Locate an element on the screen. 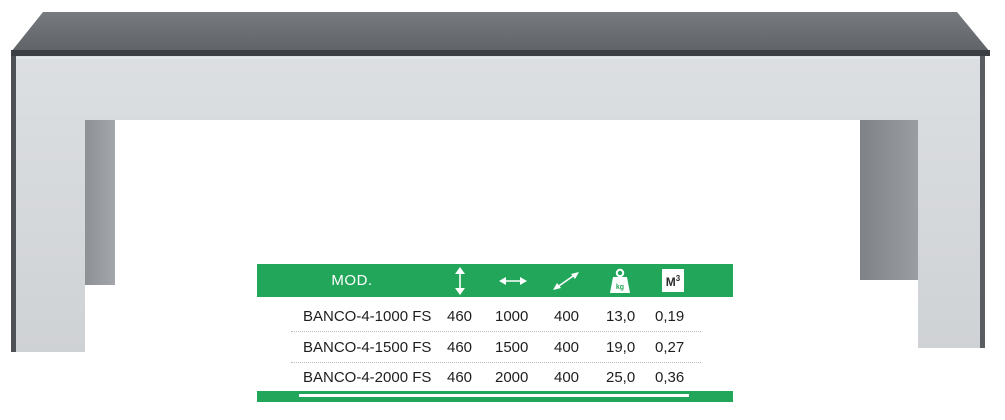  volume-icon: M3 is located at coordinates (673, 280).